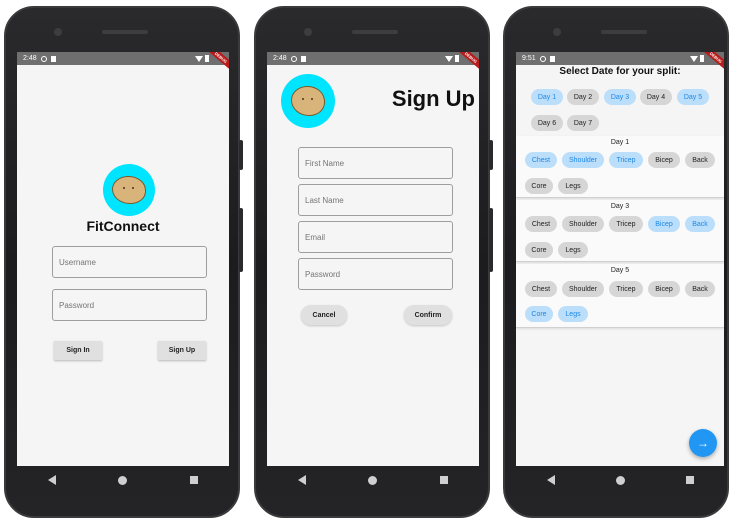 This screenshot has height=520, width=731. What do you see at coordinates (620, 270) in the screenshot?
I see `day-card-title: Day 5` at bounding box center [620, 270].